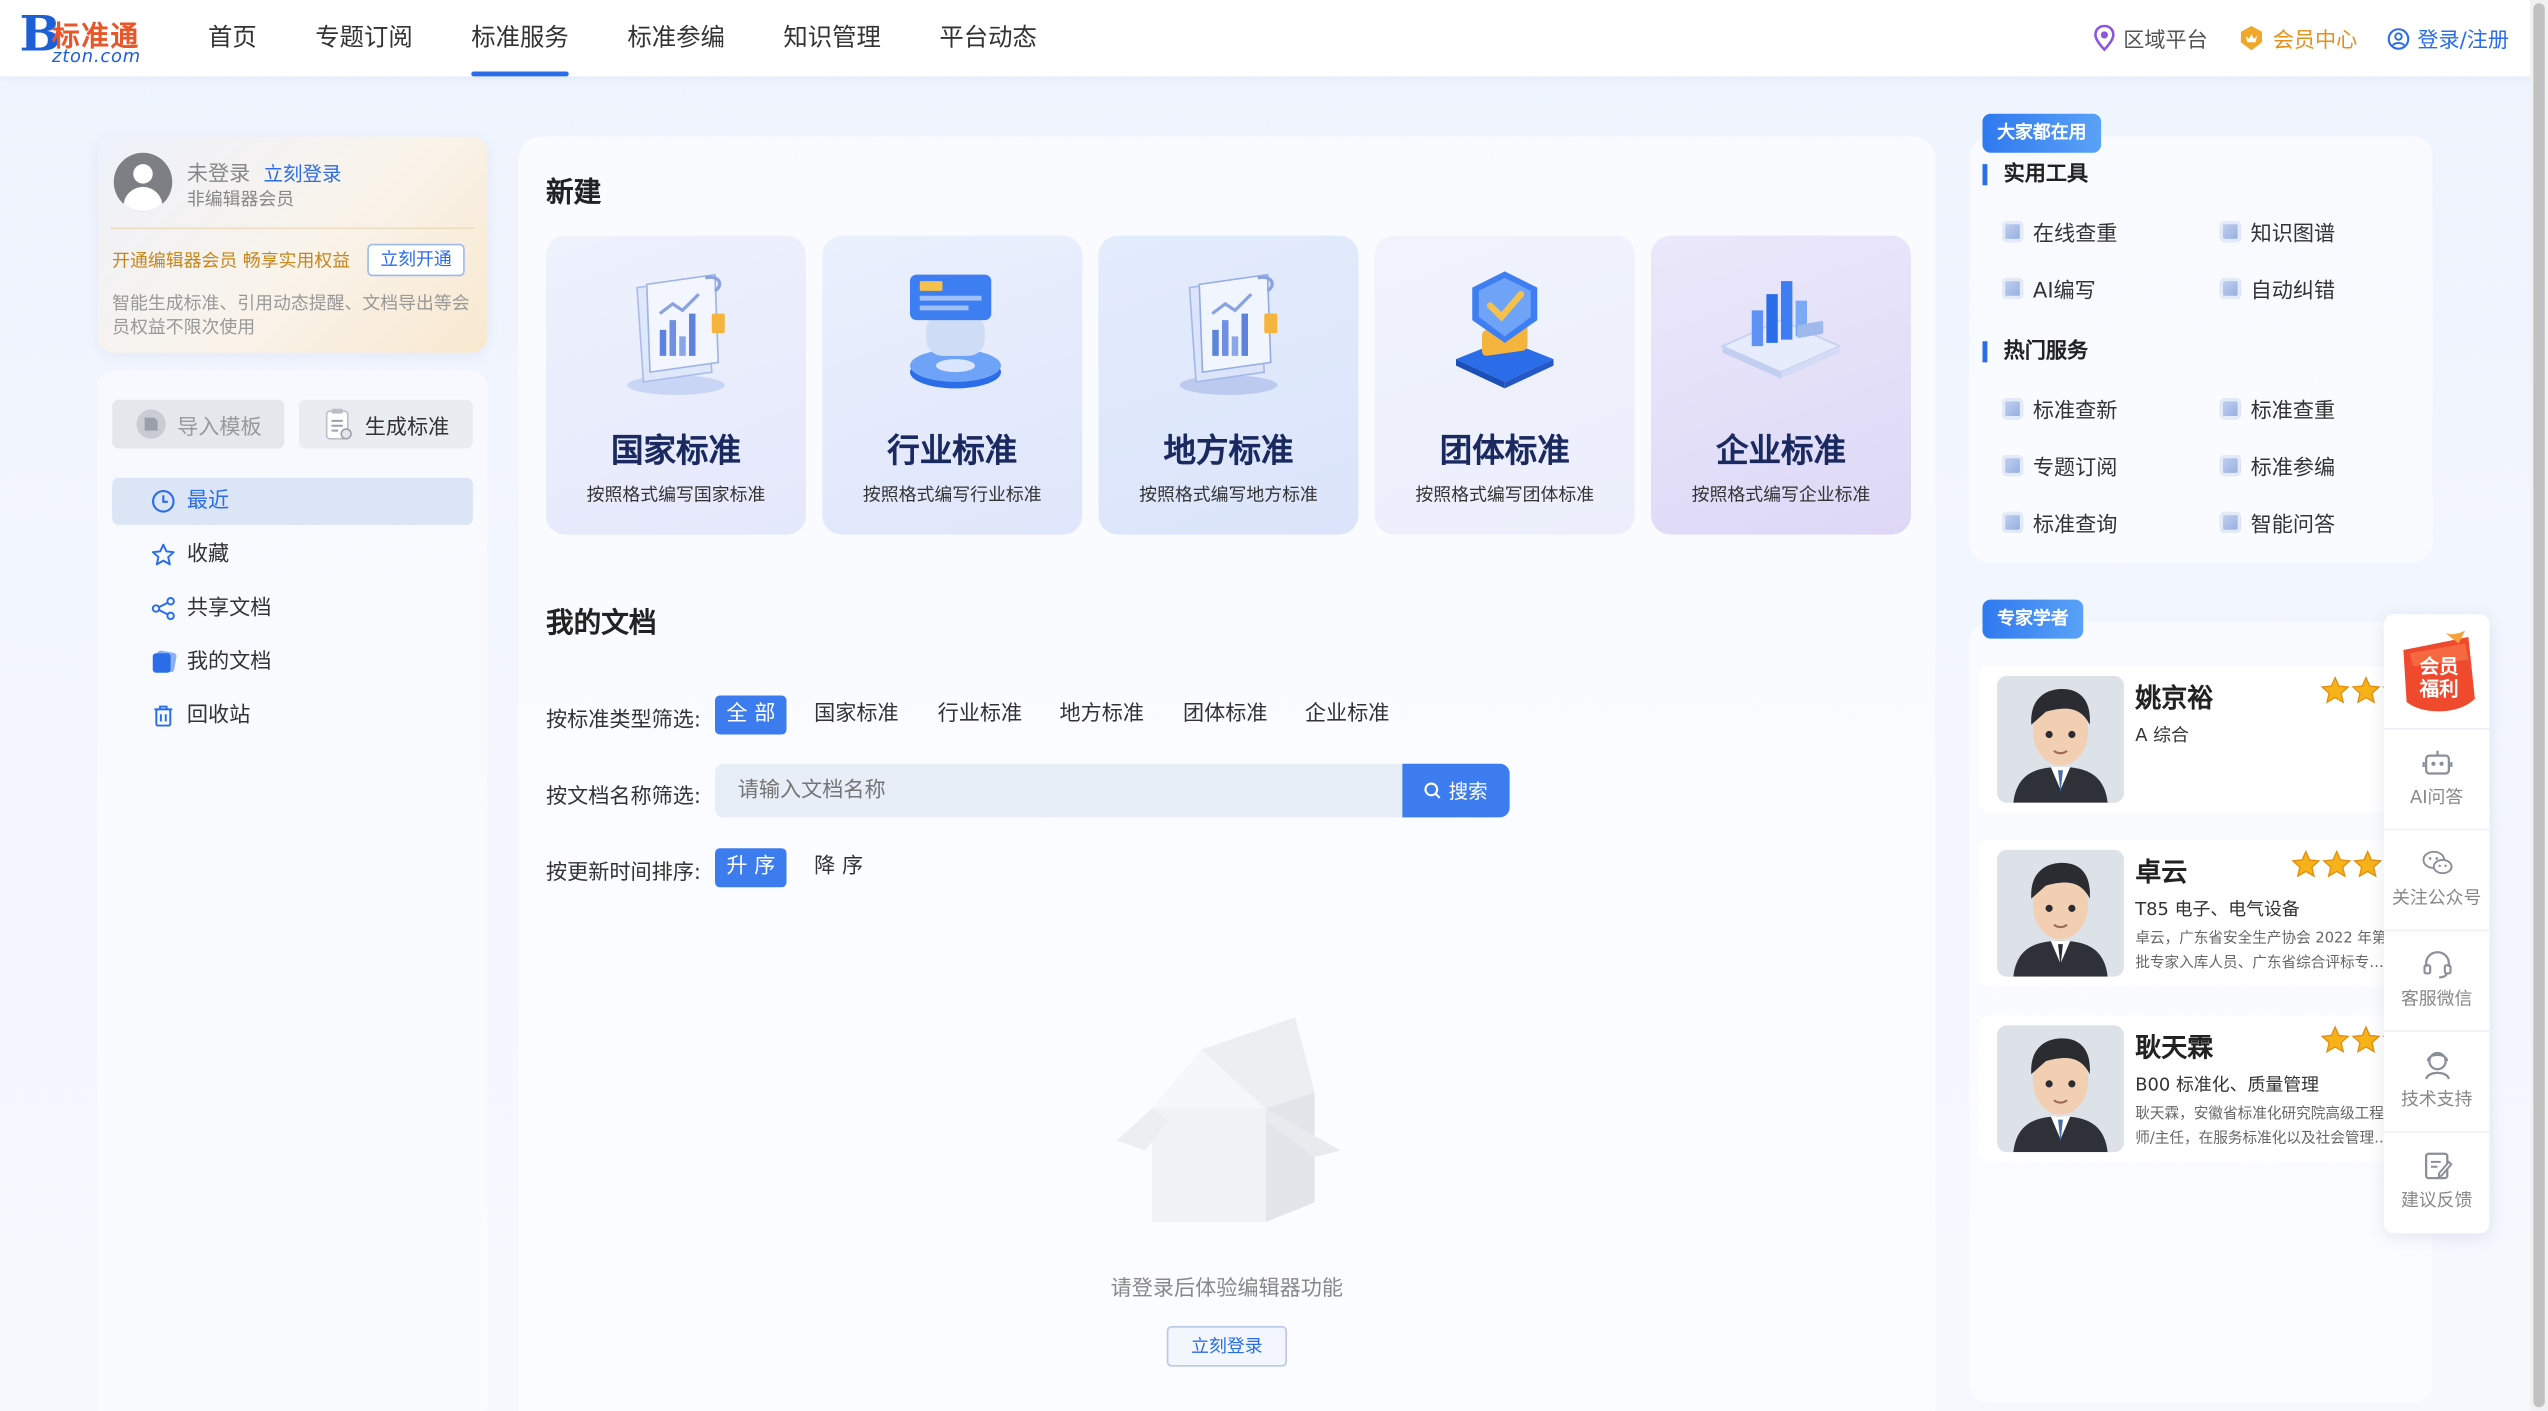 The height and width of the screenshot is (1411, 2548). I want to click on service-standard-duplicate-check: 标准查重, so click(2277, 409).